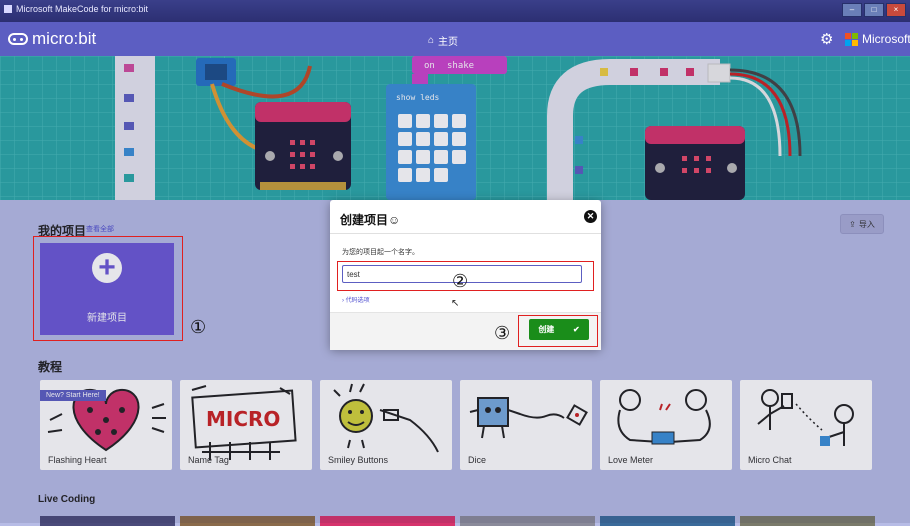 Image resolution: width=910 pixels, height=526 pixels. I want to click on home-label: 主页, so click(448, 42).